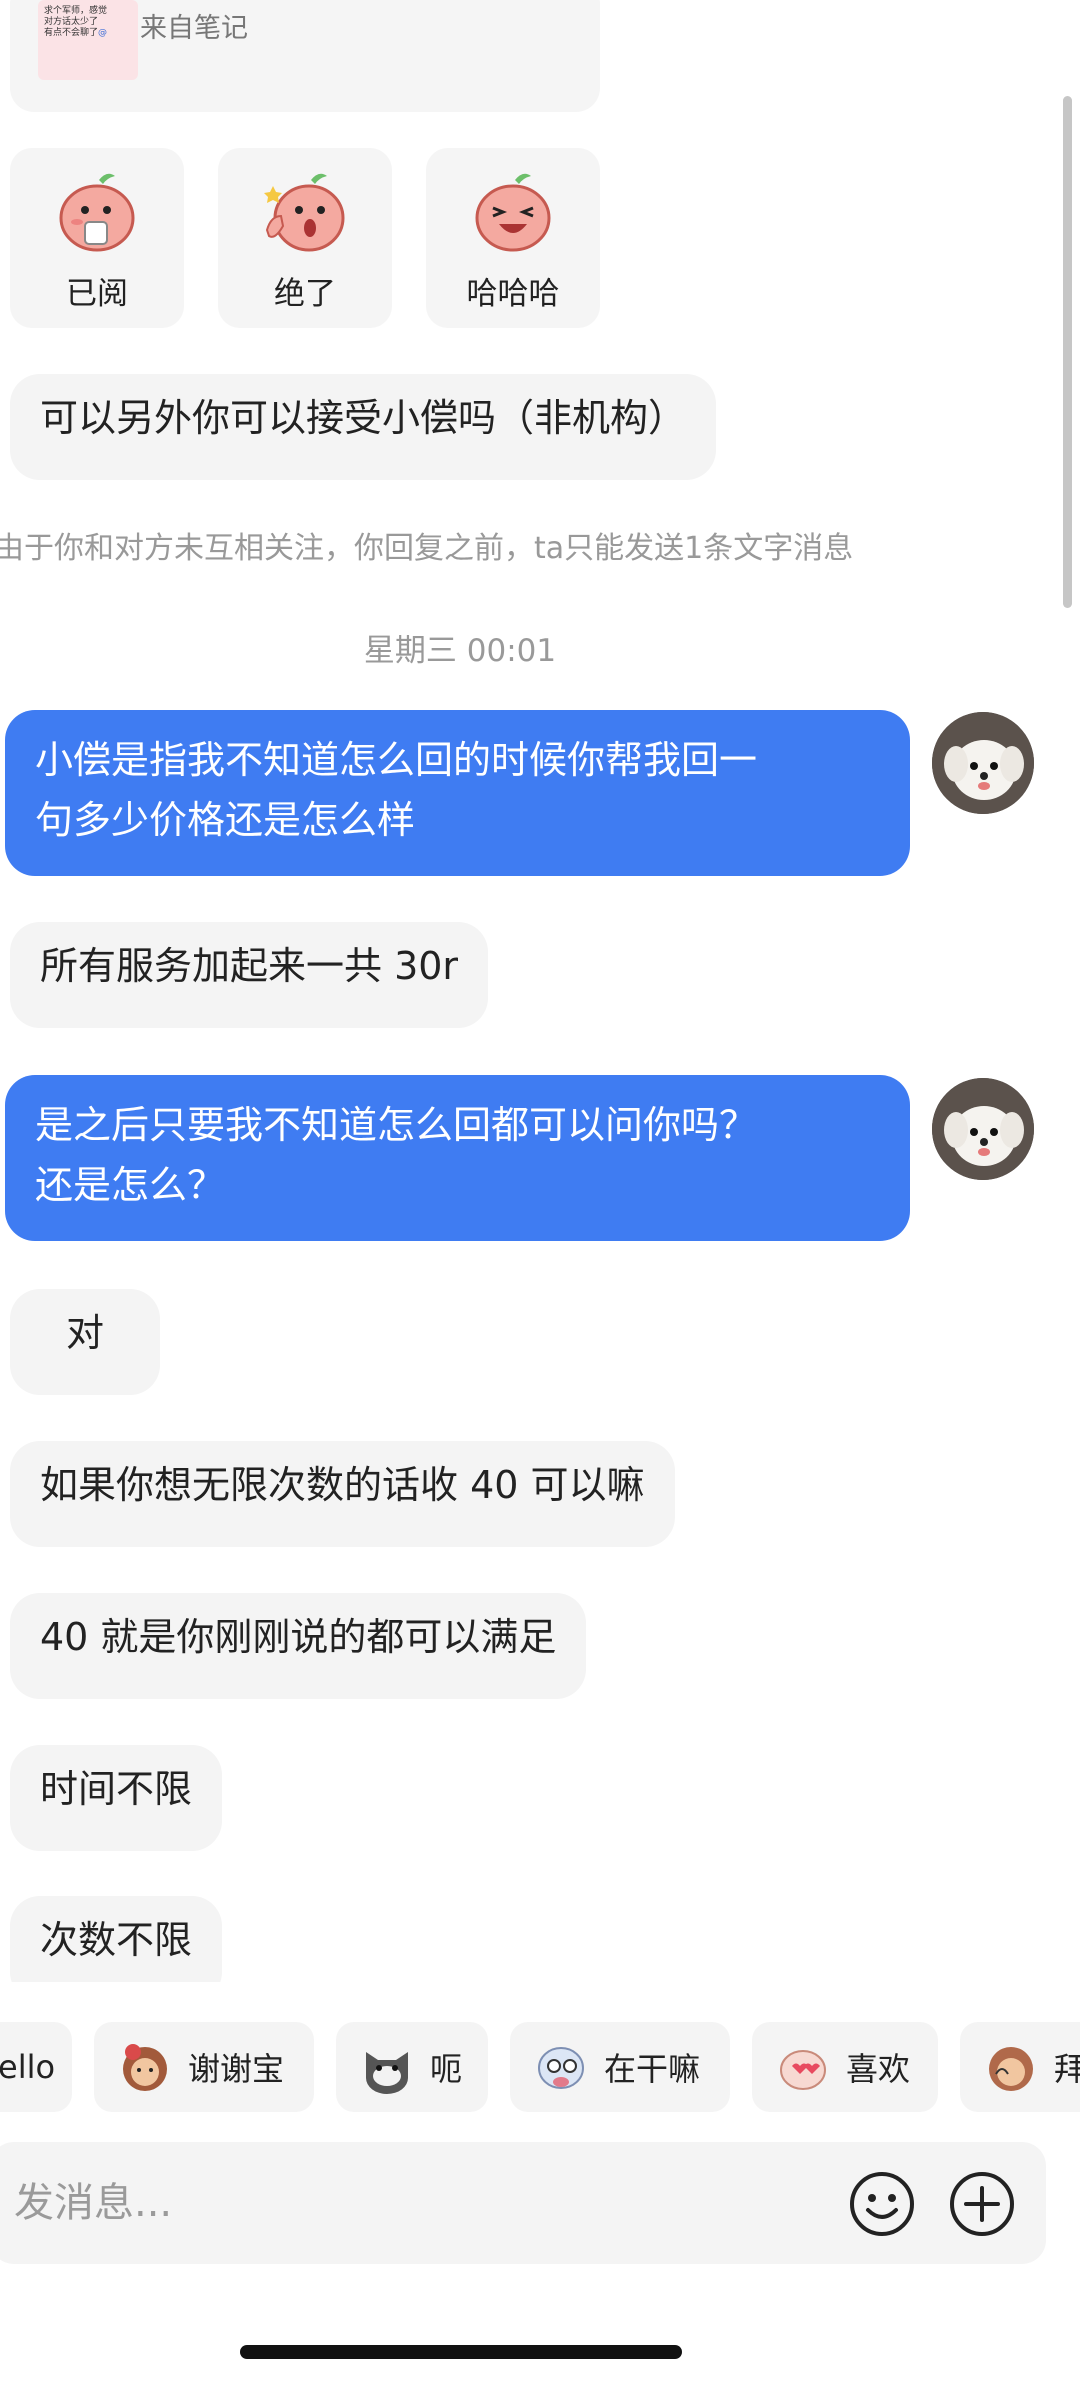  Describe the element at coordinates (460, 651) in the screenshot. I see `timestamp-label: 星期三 00:01` at that location.